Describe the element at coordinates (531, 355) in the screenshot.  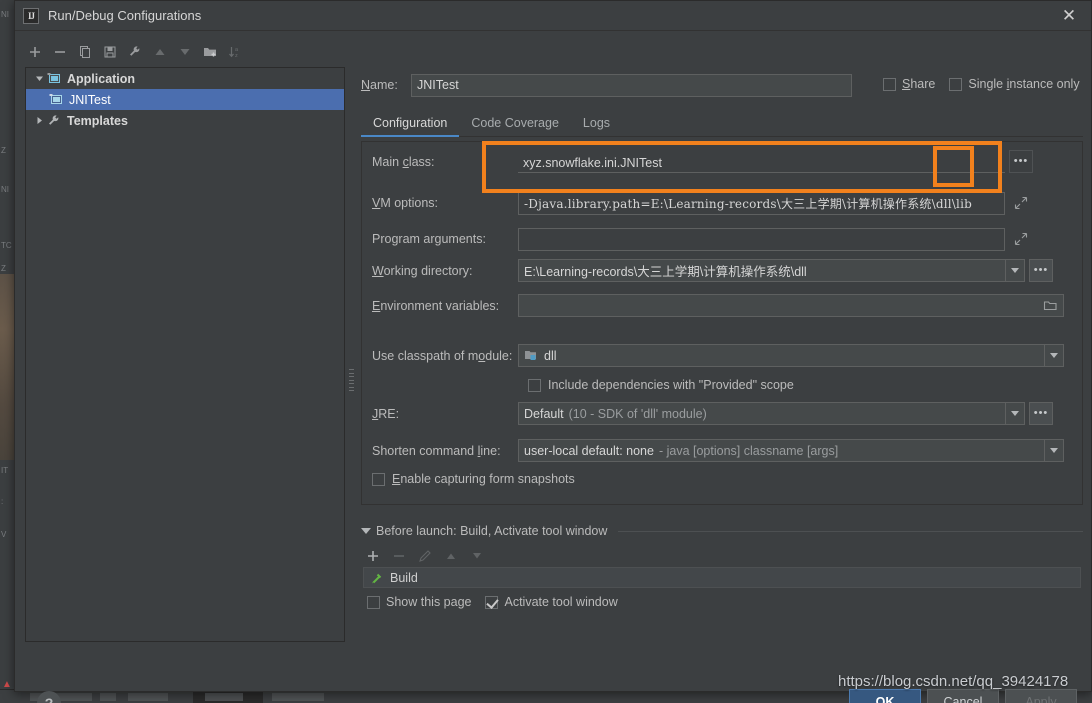
I see `module-icon` at that location.